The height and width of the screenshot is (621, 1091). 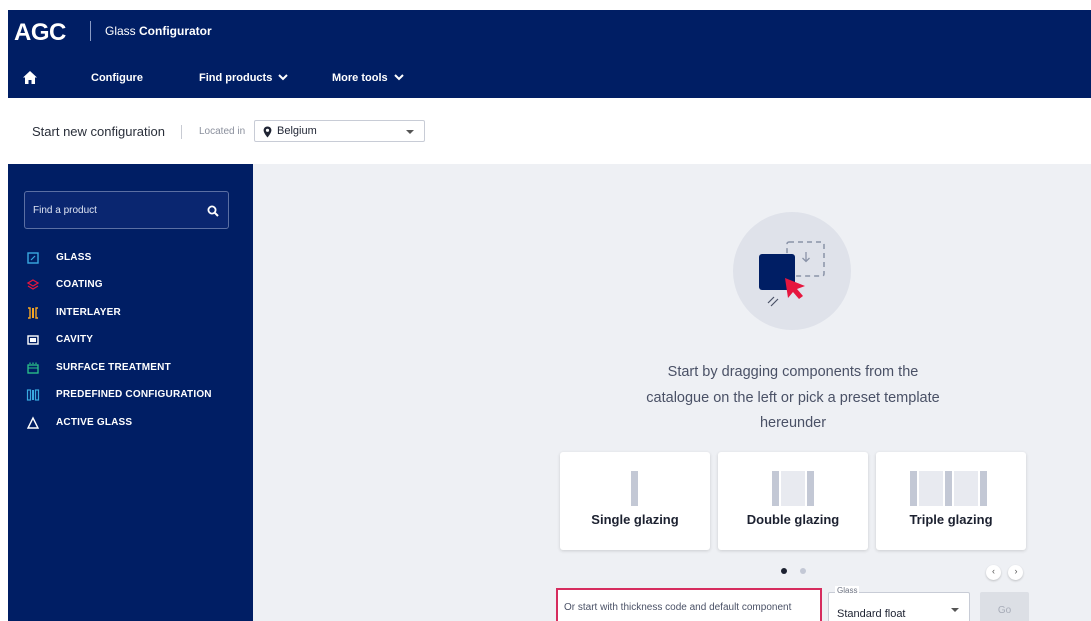 I want to click on category-predefined-configuration: PREDEFINED CONFIGURATION, so click(x=136, y=395).